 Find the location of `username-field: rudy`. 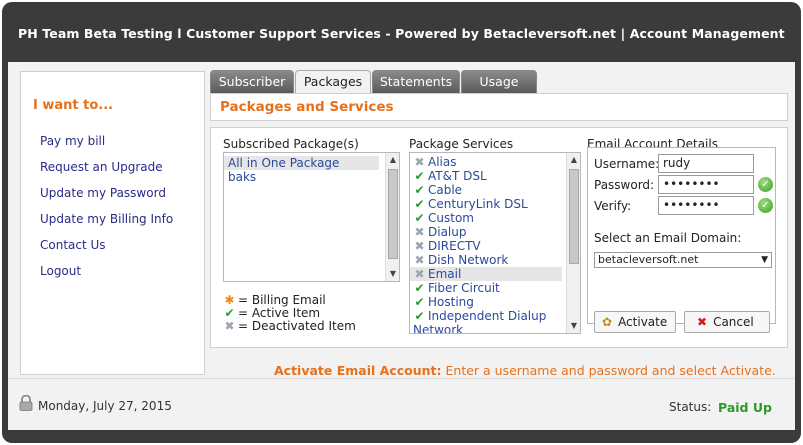

username-field: rudy is located at coordinates (706, 163).